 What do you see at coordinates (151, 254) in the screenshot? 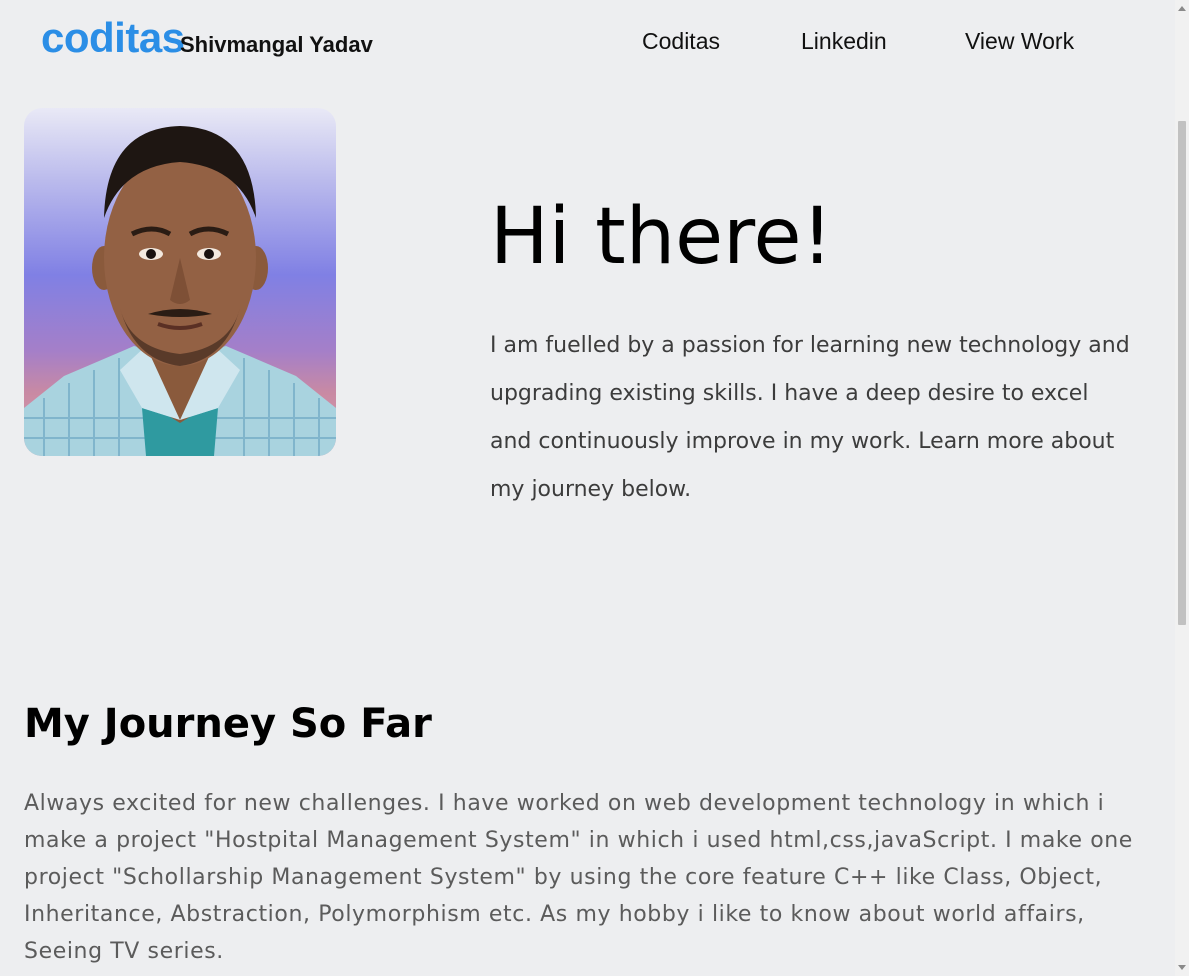
I see `pupil-left` at bounding box center [151, 254].